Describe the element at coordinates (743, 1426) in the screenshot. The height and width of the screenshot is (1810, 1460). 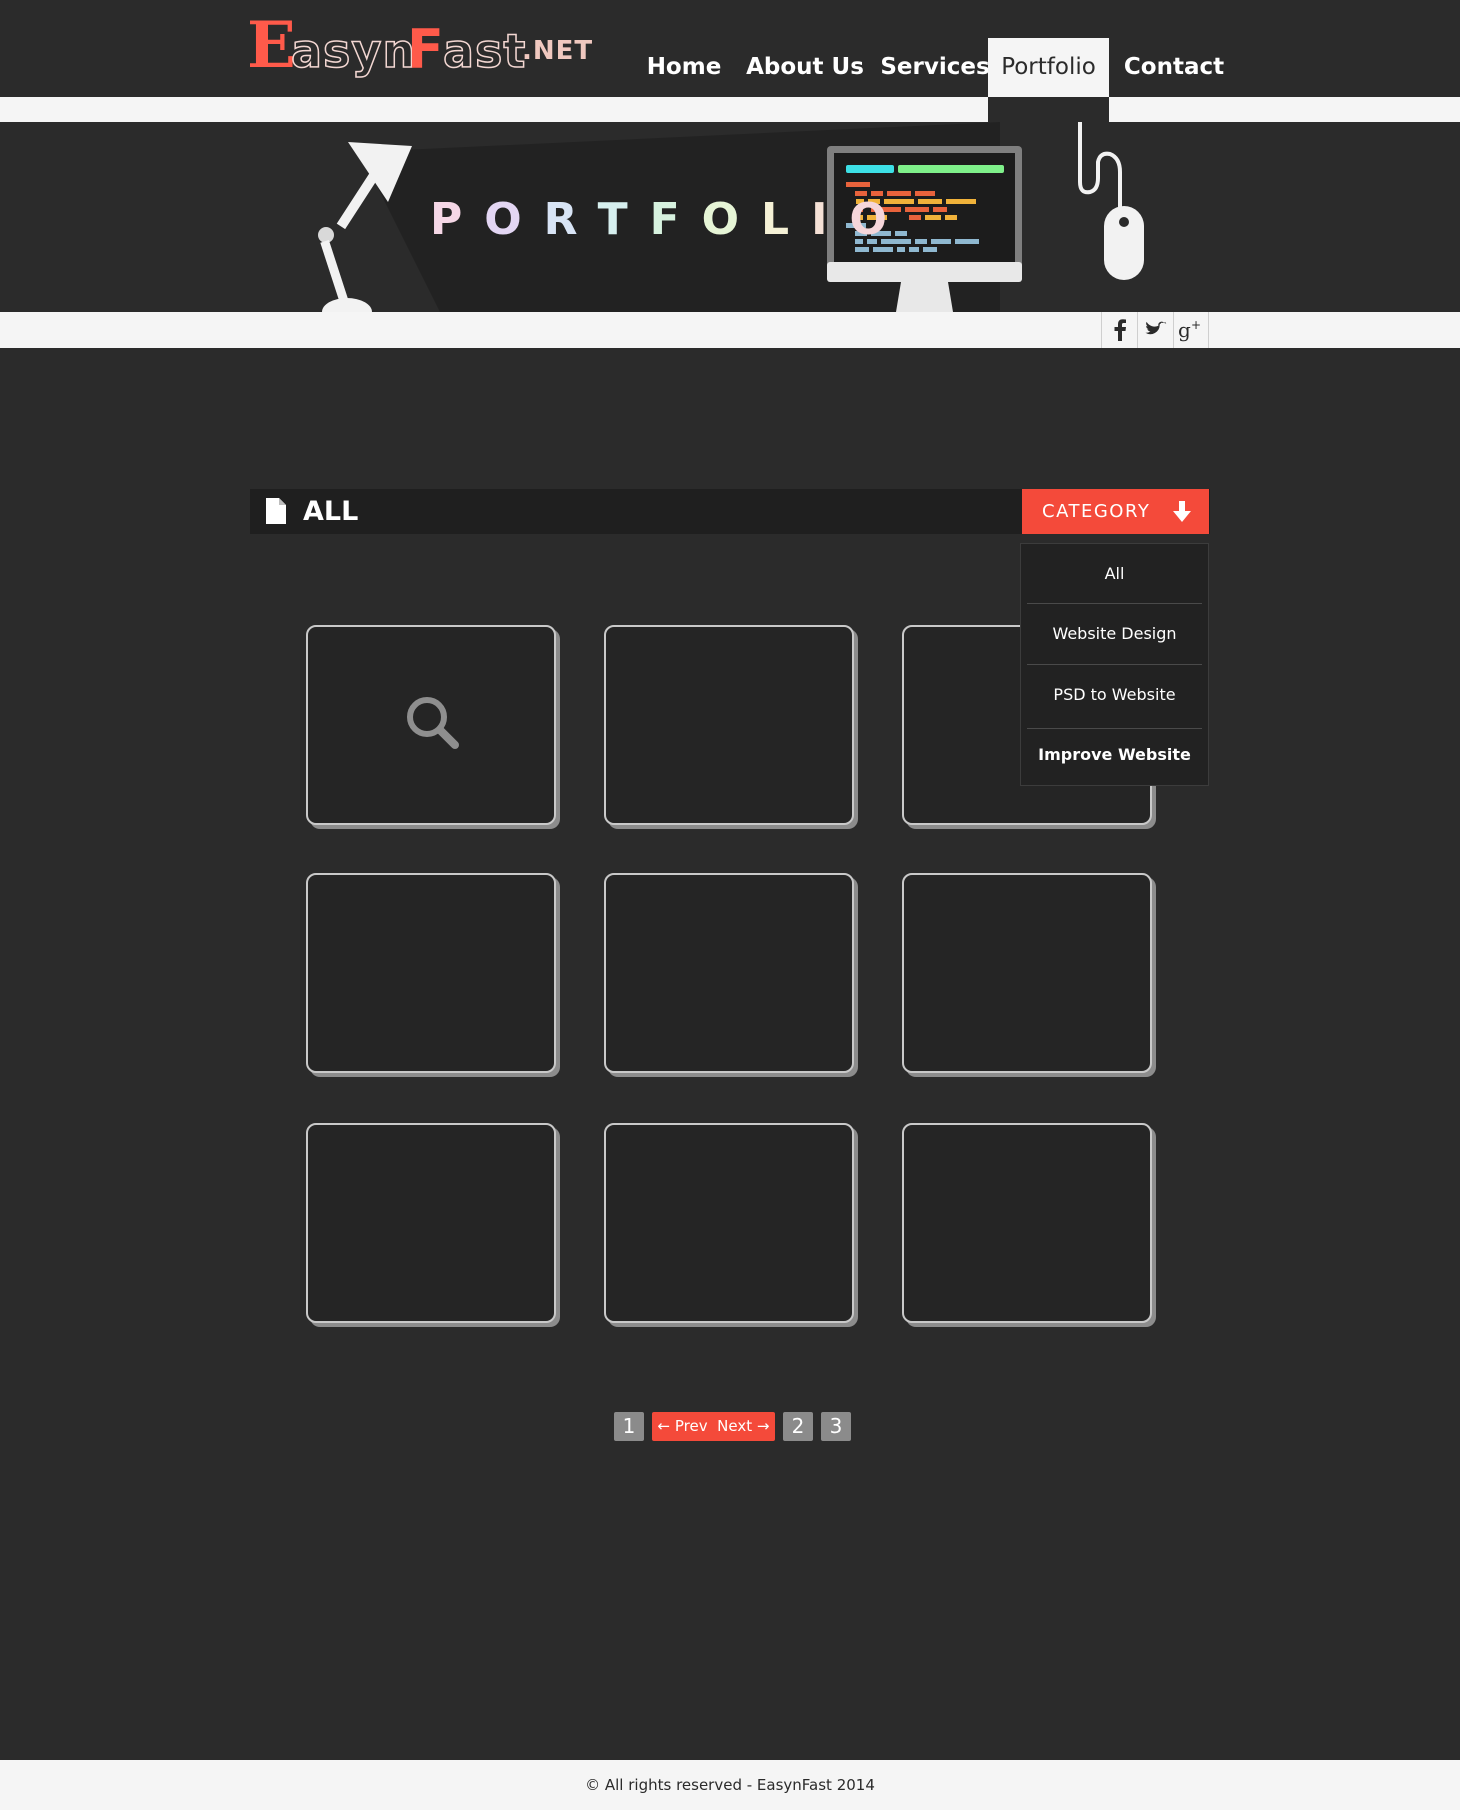
I see `next-page-button: Next →` at that location.